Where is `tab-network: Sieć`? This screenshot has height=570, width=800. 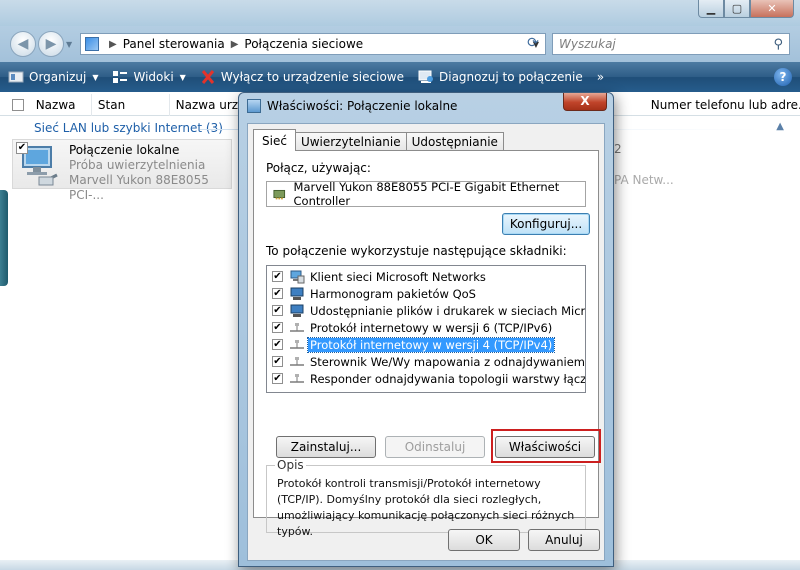 tab-network: Sieć is located at coordinates (274, 140).